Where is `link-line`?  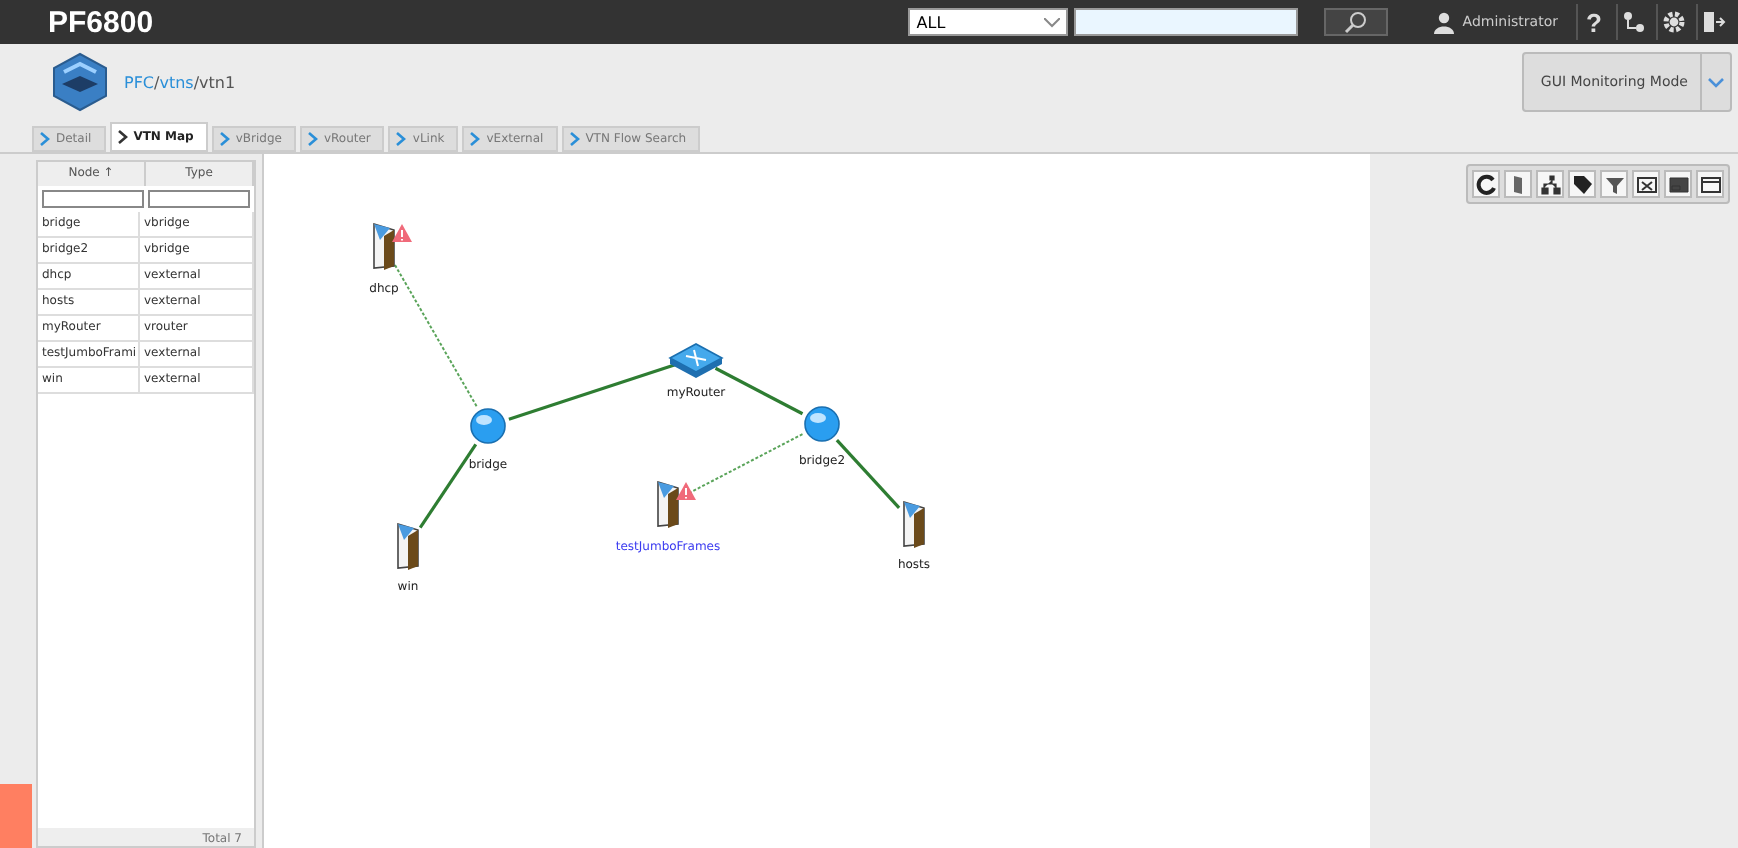 link-line is located at coordinates (436, 336).